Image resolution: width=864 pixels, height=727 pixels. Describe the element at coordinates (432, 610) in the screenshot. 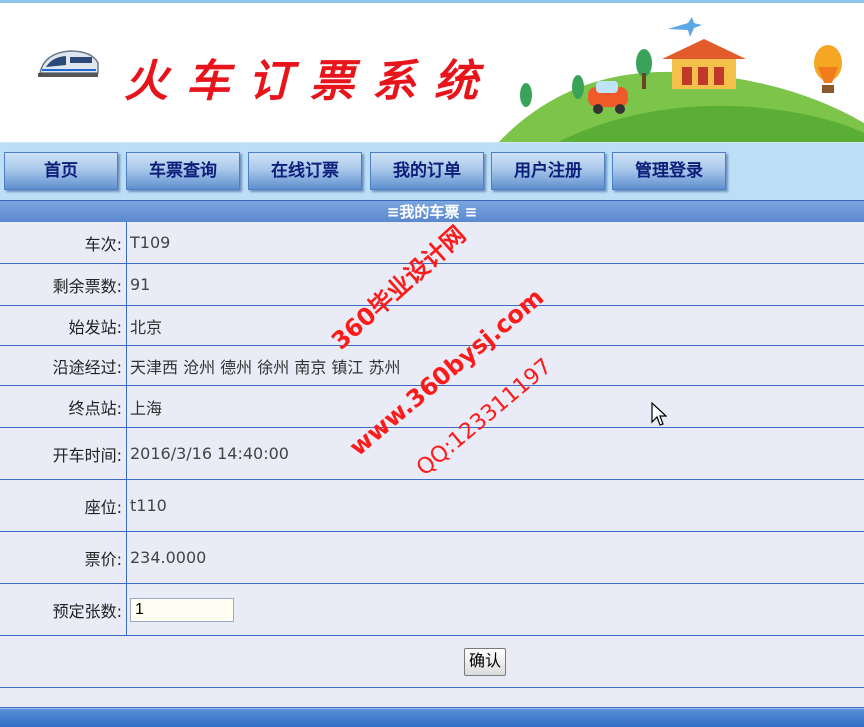

I see `row-quantity: 预定张数:` at that location.